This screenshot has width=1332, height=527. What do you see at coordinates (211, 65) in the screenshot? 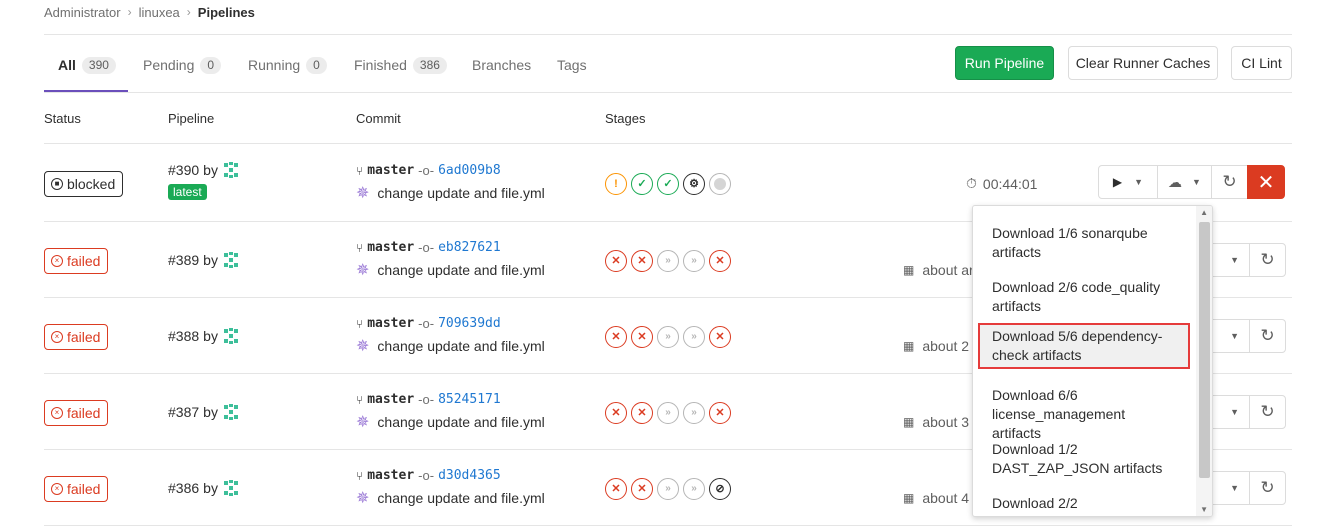
I see `tab-count-badge: 0` at bounding box center [211, 65].